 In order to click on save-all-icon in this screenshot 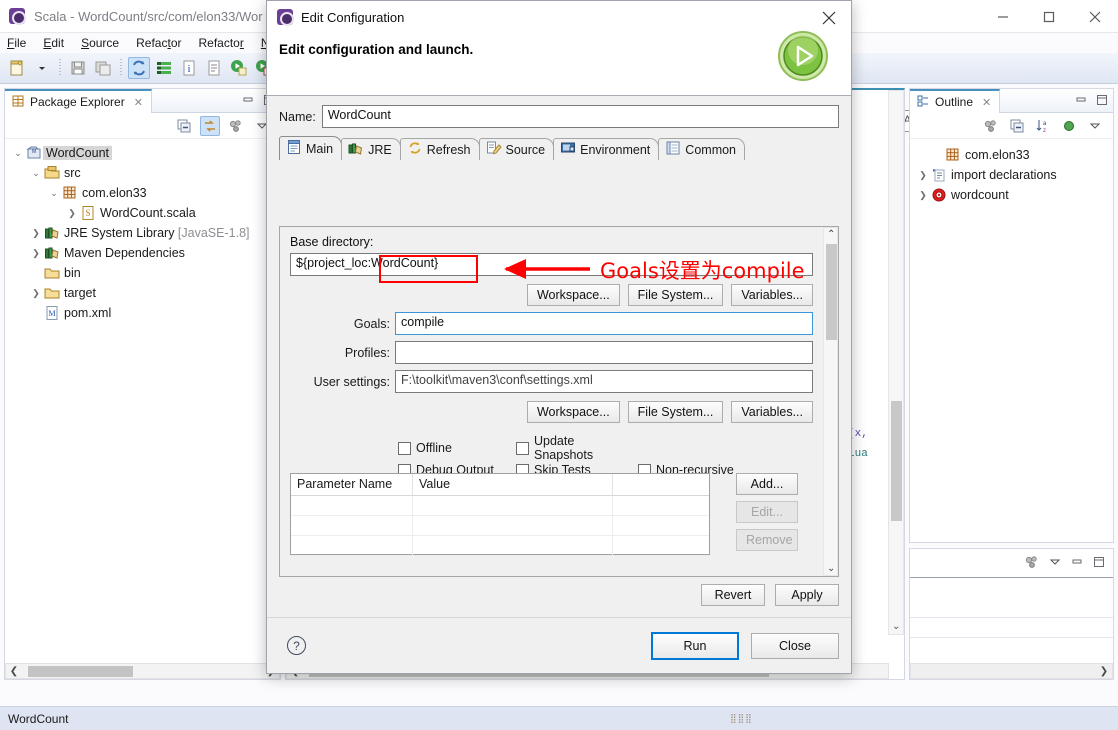, I will do `click(103, 68)`.